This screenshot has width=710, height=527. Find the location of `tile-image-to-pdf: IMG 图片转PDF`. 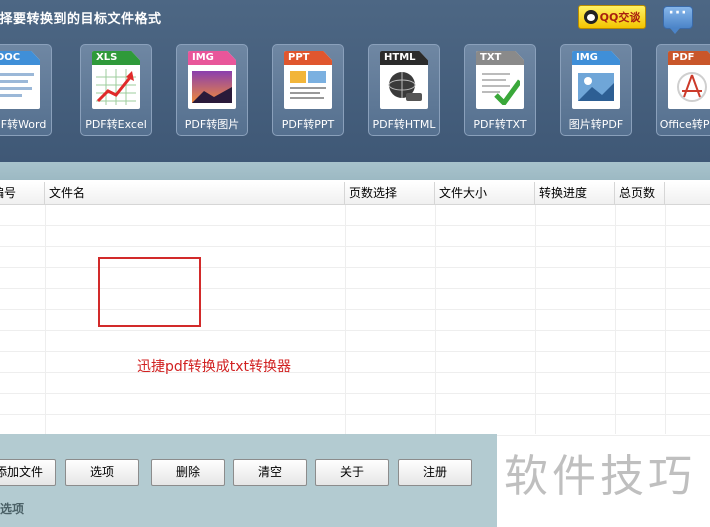

tile-image-to-pdf: IMG 图片转PDF is located at coordinates (596, 90).